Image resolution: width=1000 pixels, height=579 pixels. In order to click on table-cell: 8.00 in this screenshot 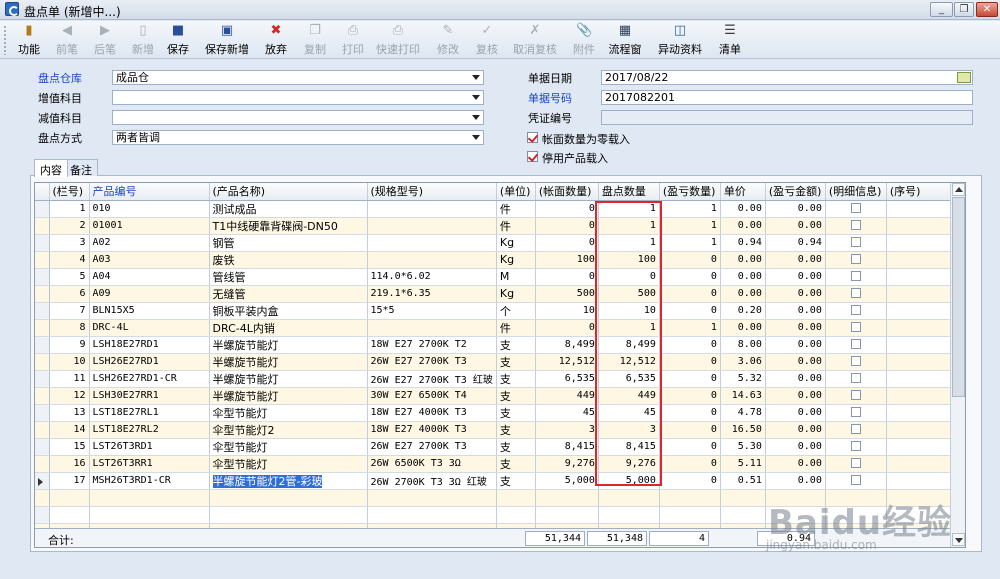, I will do `click(743, 345)`.